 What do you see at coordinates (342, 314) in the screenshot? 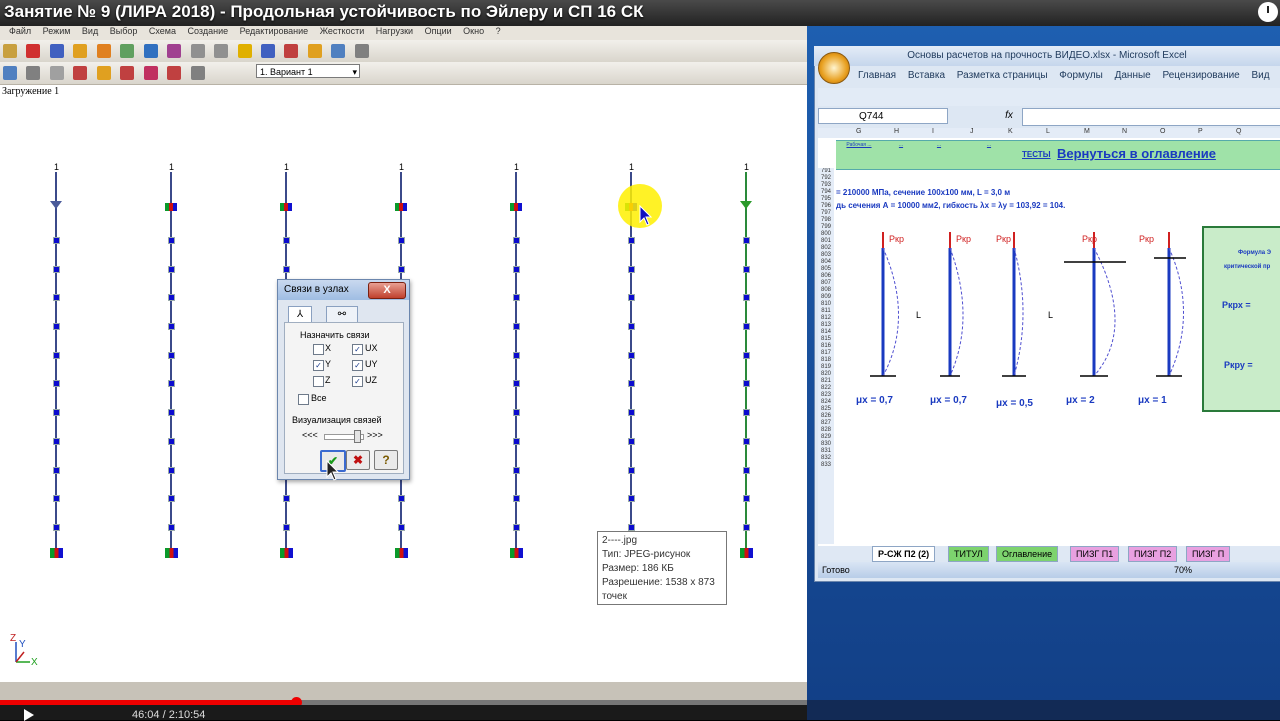
I see `tab-constraints-other: ⚯` at bounding box center [342, 314].